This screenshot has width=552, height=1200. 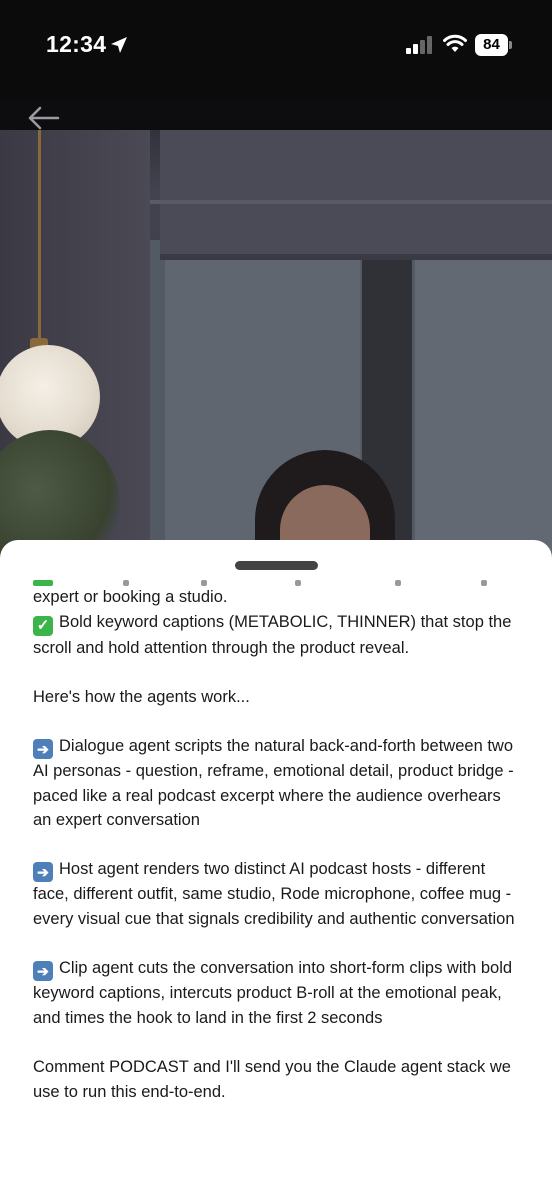 I want to click on back-arrow-icon, so click(x=43, y=118).